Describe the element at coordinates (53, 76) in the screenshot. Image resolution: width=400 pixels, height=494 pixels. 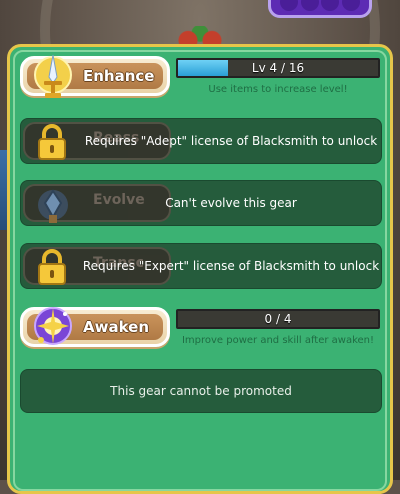
I see `sword-trophy-icon` at that location.